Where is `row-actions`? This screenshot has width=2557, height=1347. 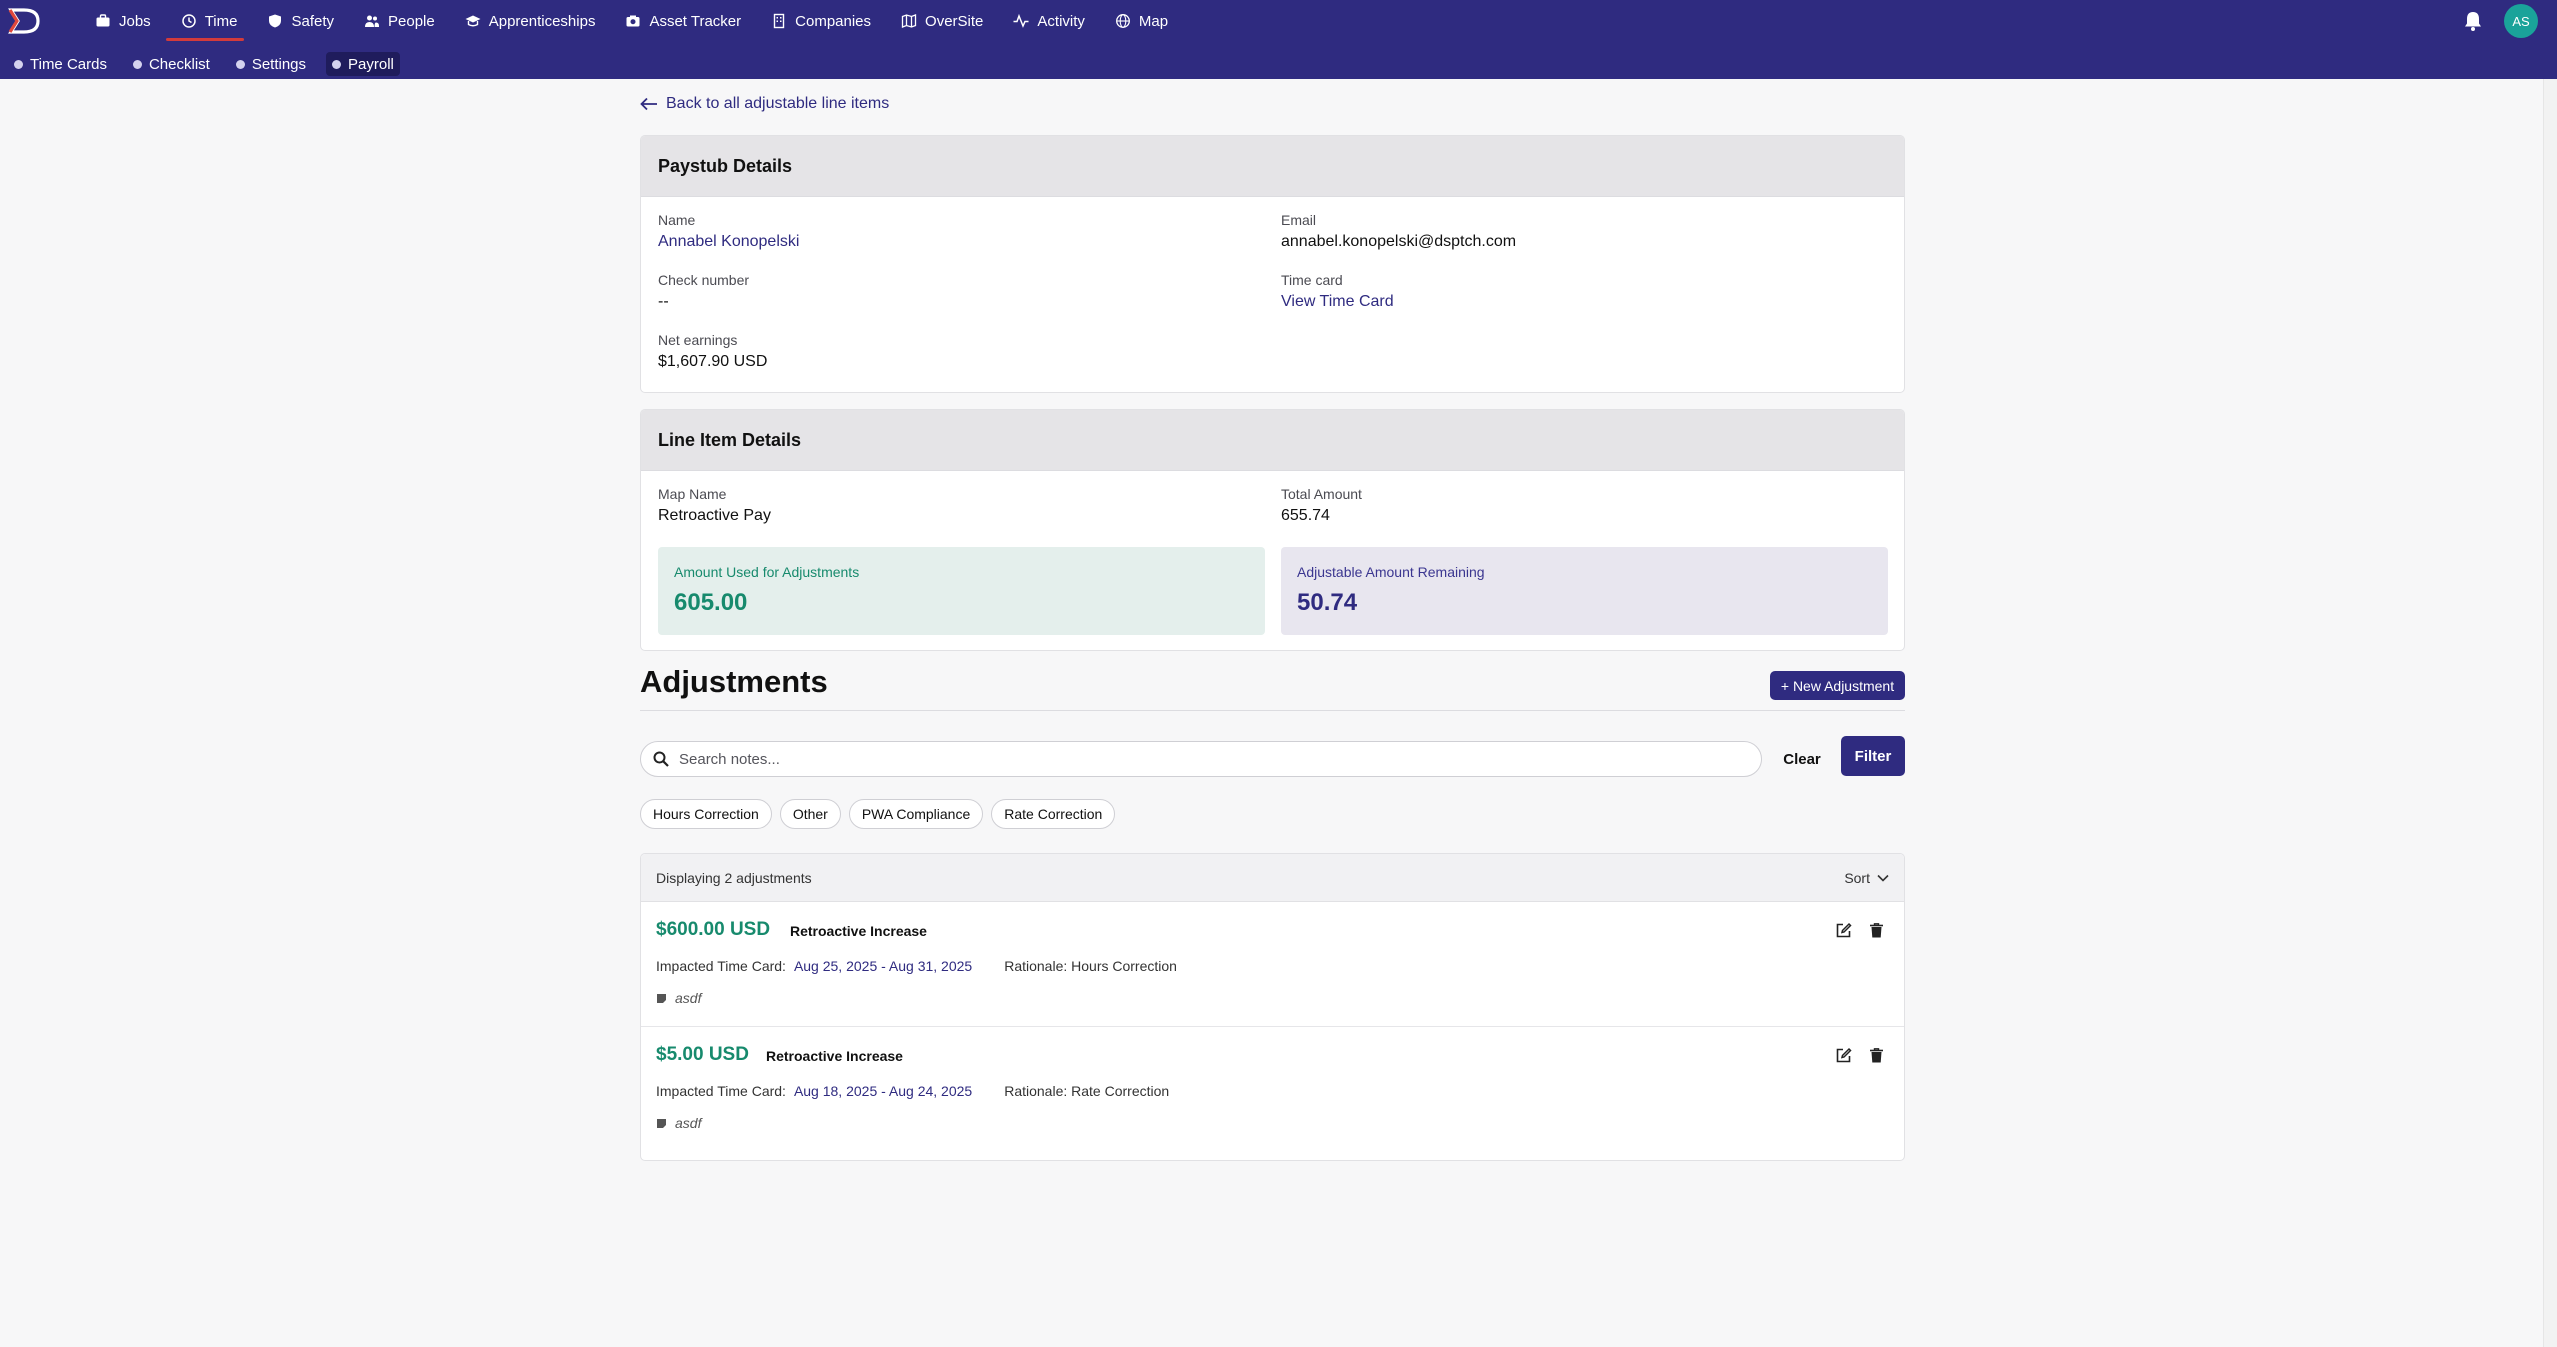 row-actions is located at coordinates (1860, 930).